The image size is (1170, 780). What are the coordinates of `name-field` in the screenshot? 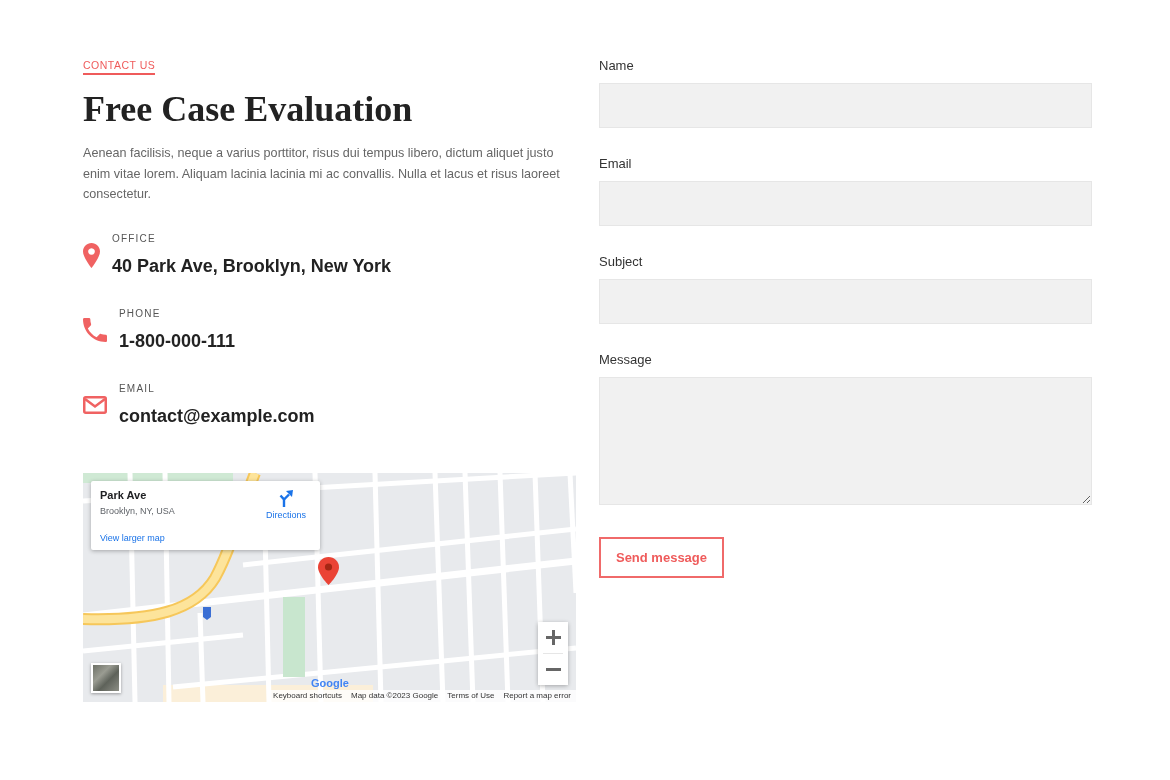 It's located at (845, 105).